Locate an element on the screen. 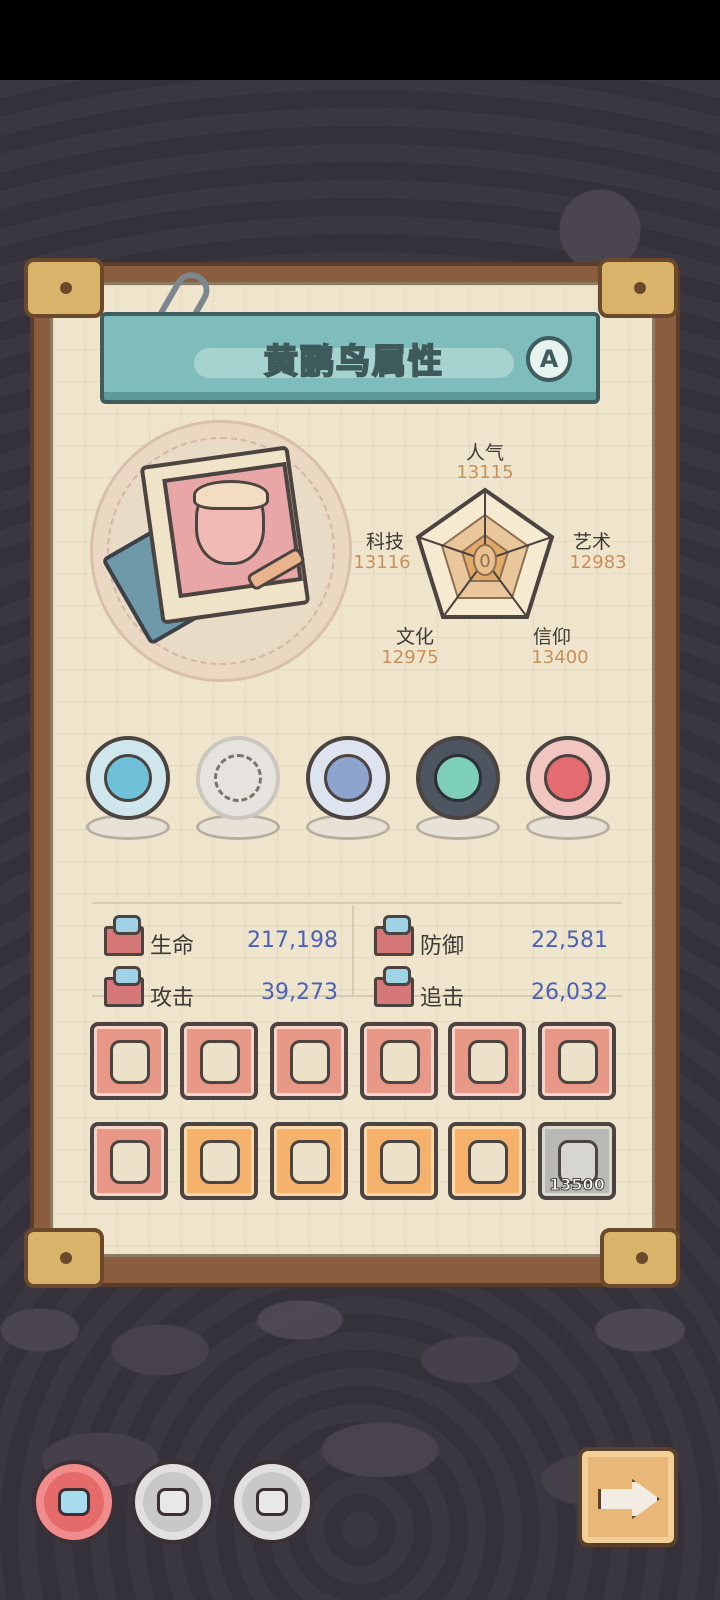 Image resolution: width=720 pixels, height=1600 pixels. title-banner: 黄鹂鸟属性 A is located at coordinates (350, 358).